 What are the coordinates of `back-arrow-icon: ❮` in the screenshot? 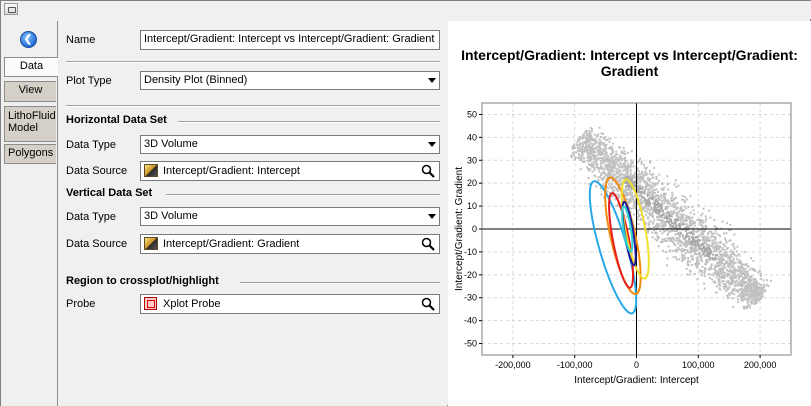 It's located at (28, 39).